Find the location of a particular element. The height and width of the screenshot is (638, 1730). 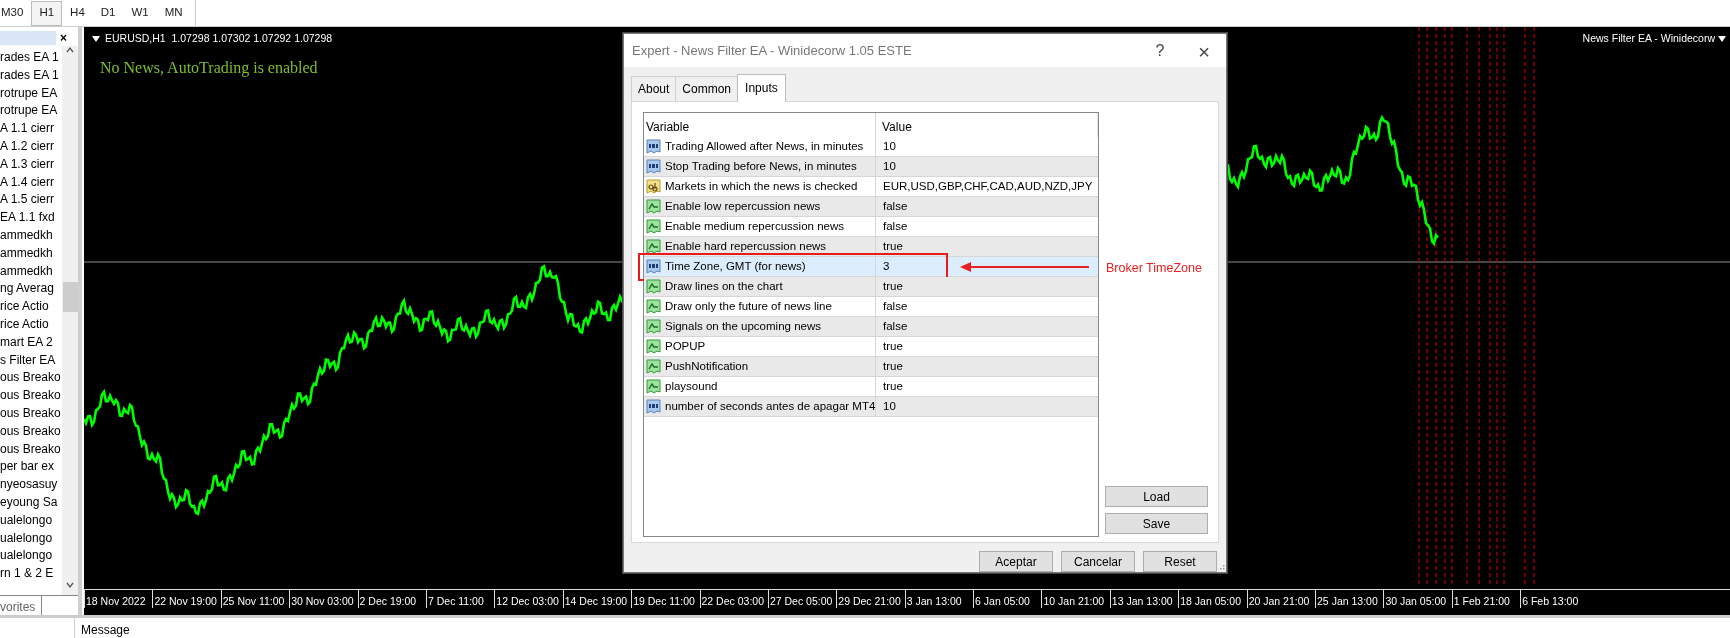

axis-label: 12 Dec 03:00 is located at coordinates (528, 599).